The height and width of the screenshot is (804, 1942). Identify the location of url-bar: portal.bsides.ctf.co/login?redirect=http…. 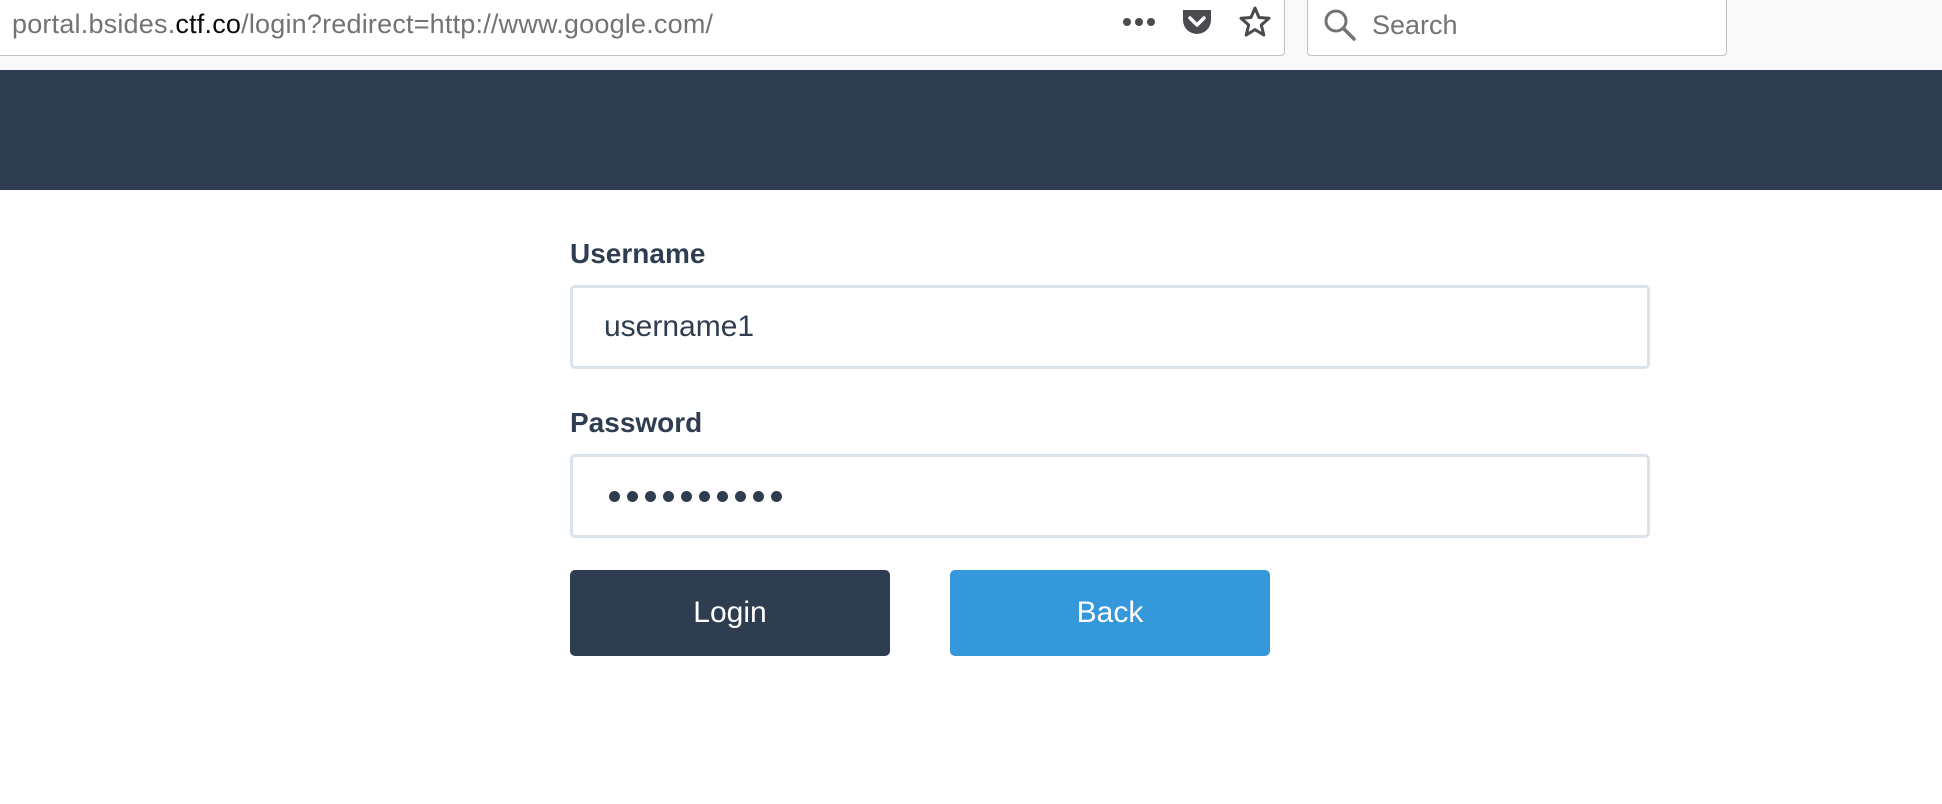
(642, 28).